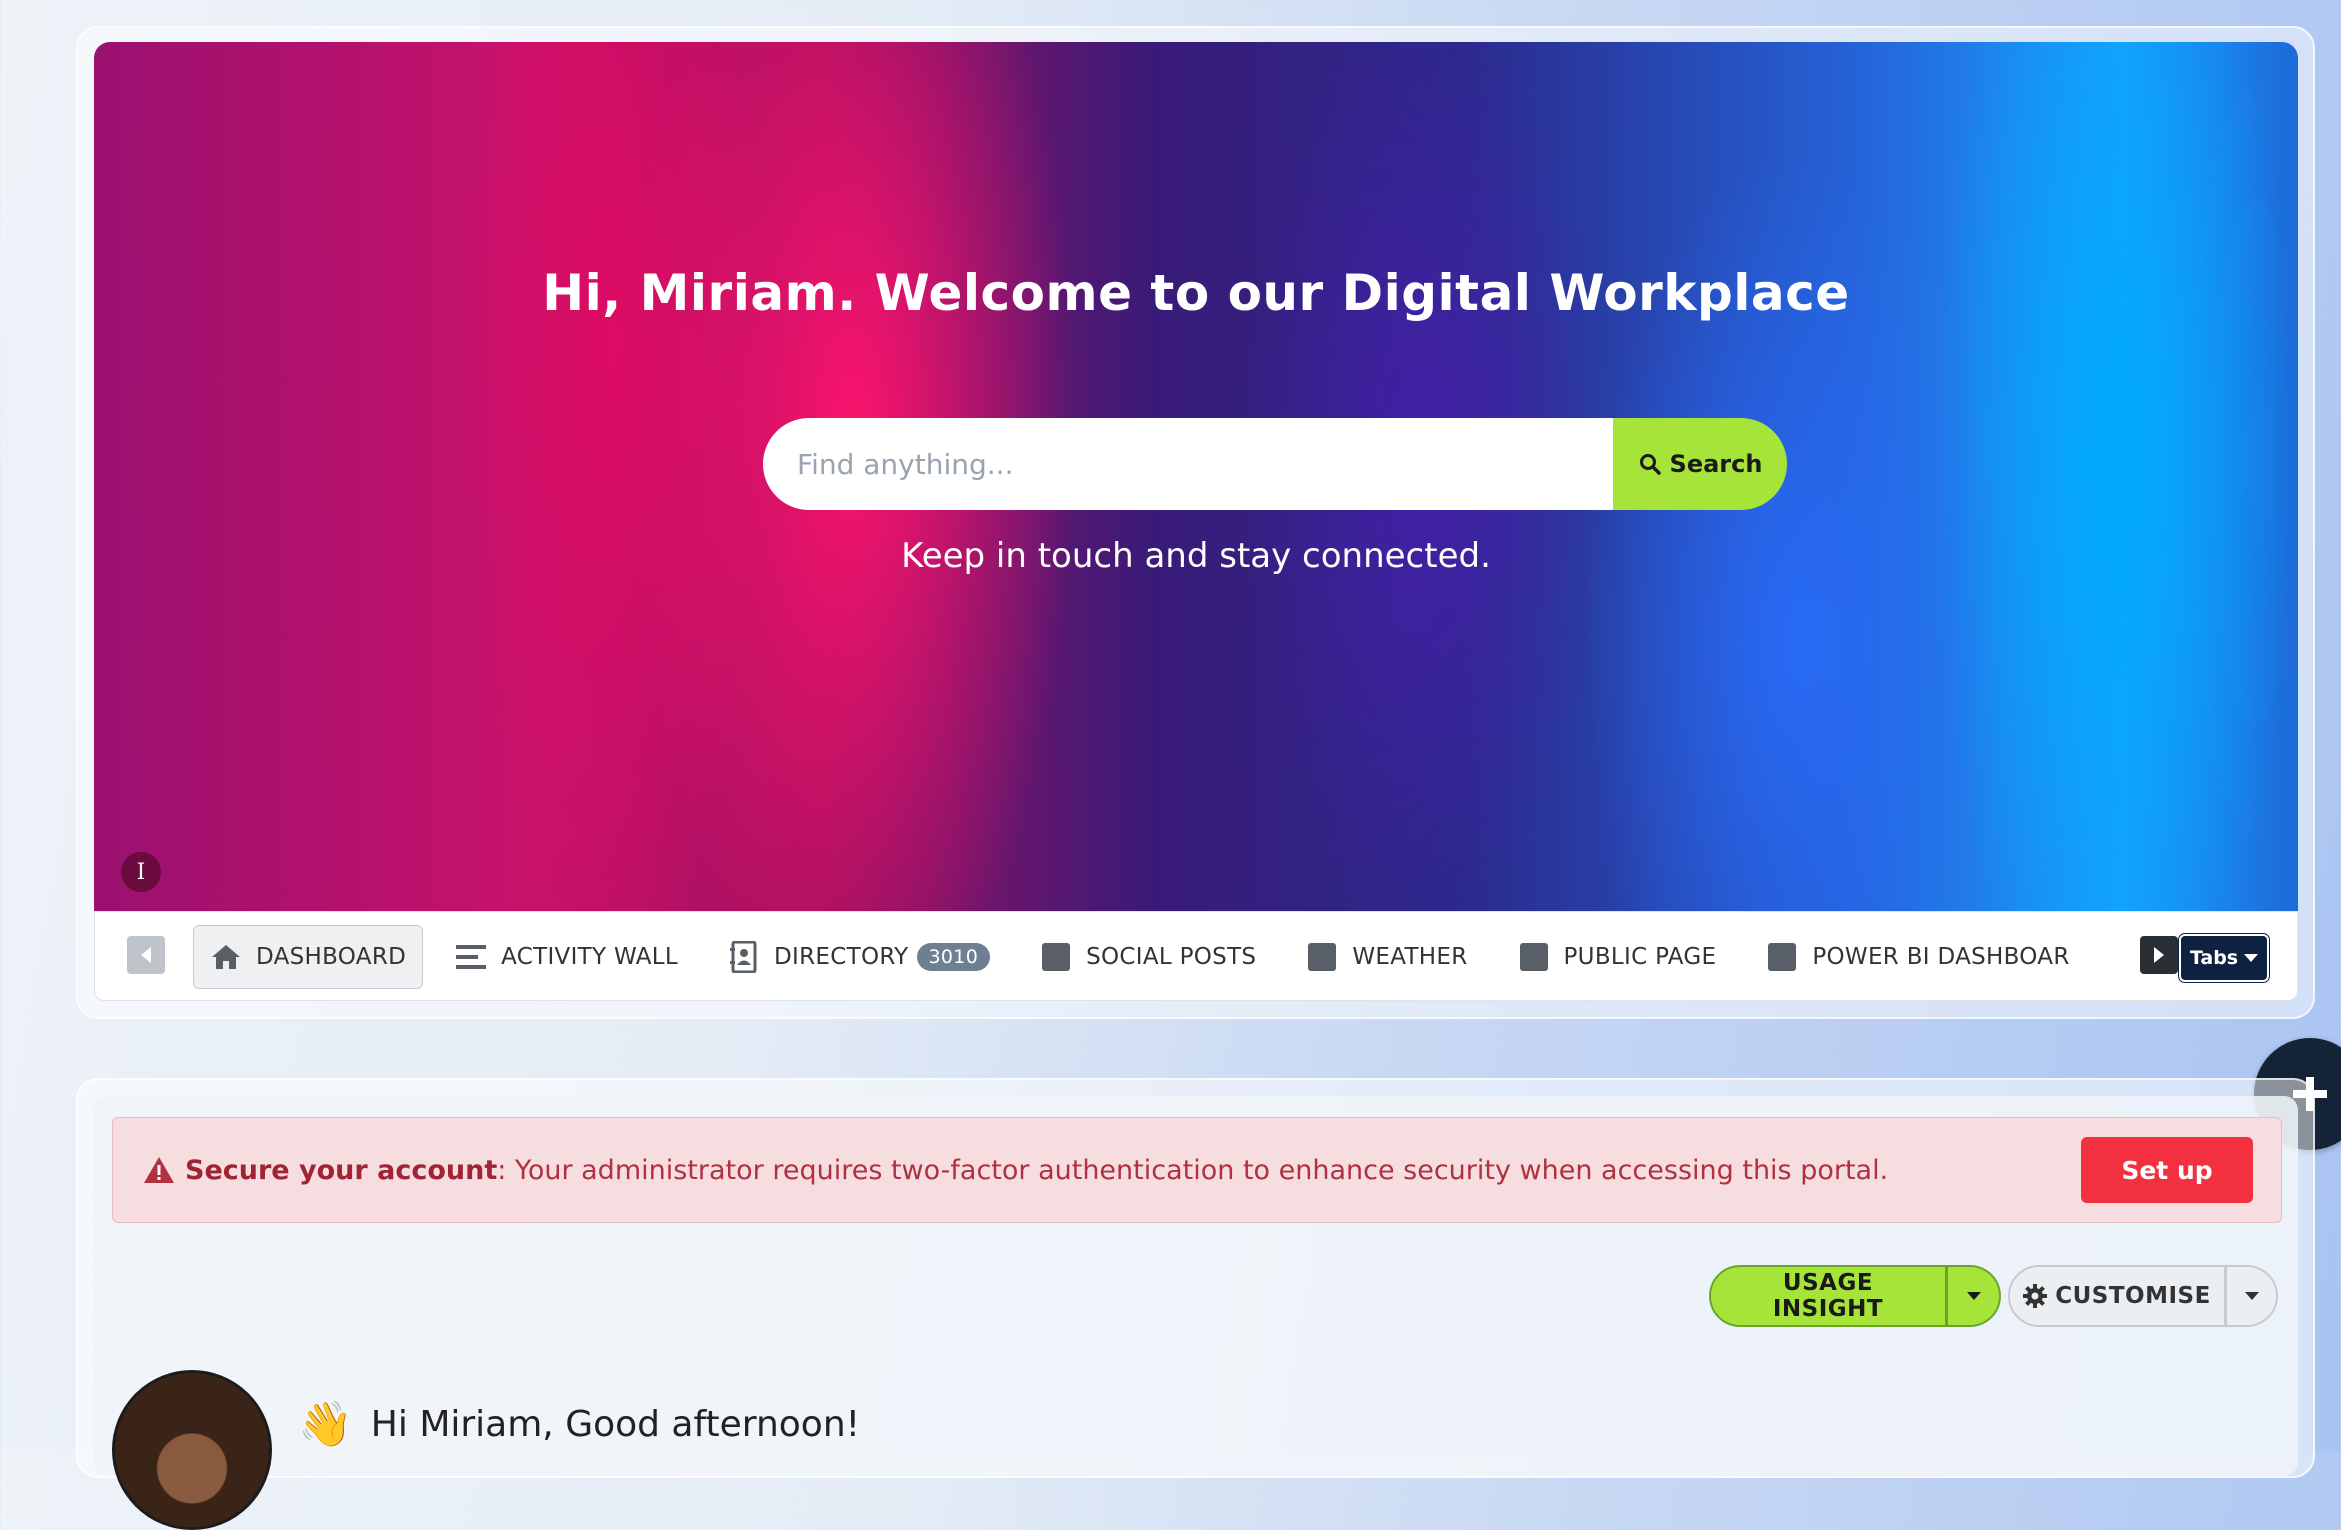 The height and width of the screenshot is (1530, 2341). Describe the element at coordinates (226, 957) in the screenshot. I see `home-icon` at that location.